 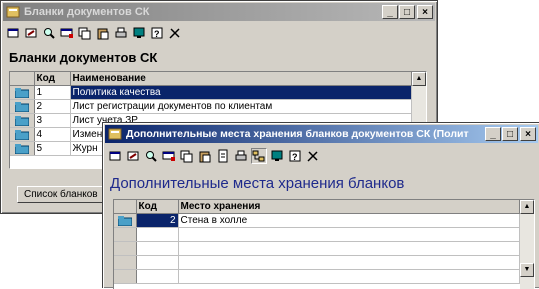 What do you see at coordinates (87, 12) in the screenshot?
I see `blanks-window-title: Бланки документов СК` at bounding box center [87, 12].